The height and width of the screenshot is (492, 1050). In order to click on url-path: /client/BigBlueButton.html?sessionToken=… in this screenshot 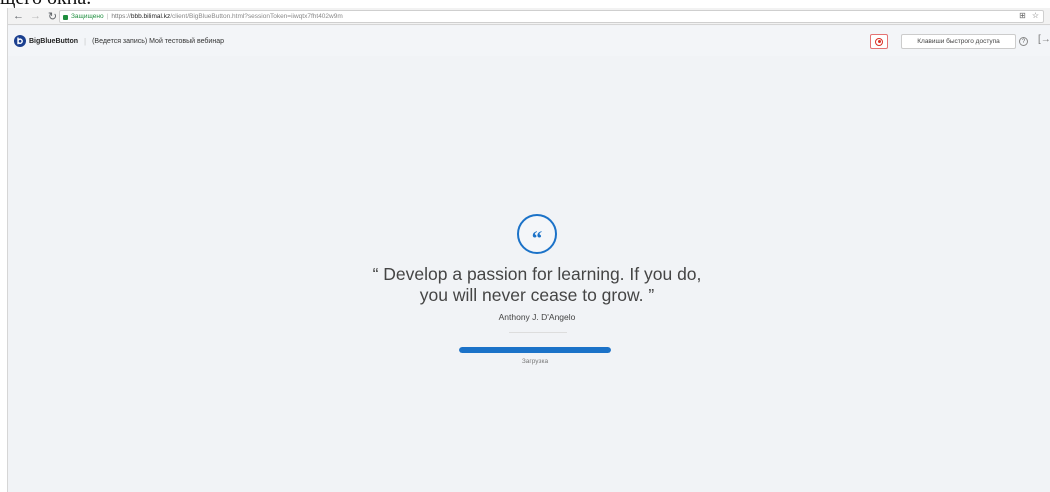, I will do `click(256, 16)`.